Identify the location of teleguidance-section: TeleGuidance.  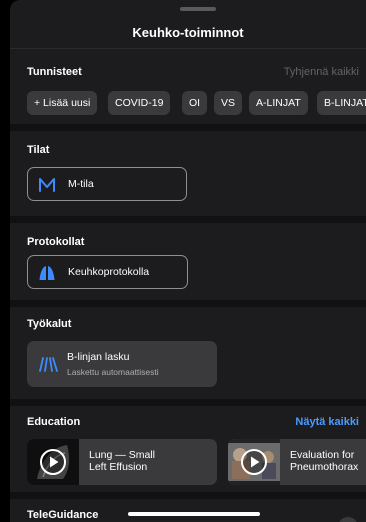
(188, 510).